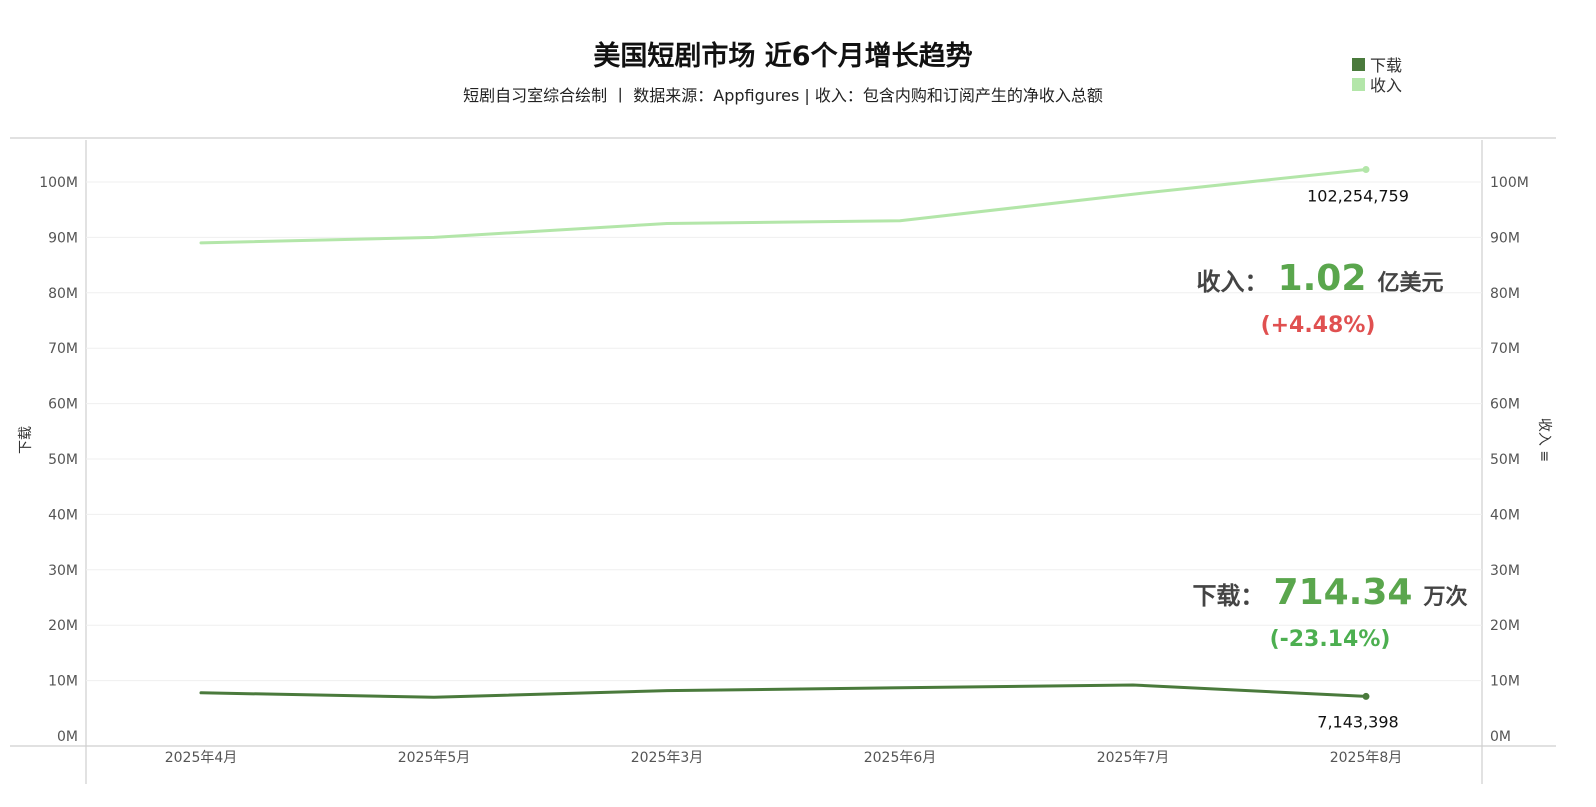 The image size is (1596, 807). What do you see at coordinates (1544, 440) in the screenshot?
I see `right-axis-title: 收入 ≡` at bounding box center [1544, 440].